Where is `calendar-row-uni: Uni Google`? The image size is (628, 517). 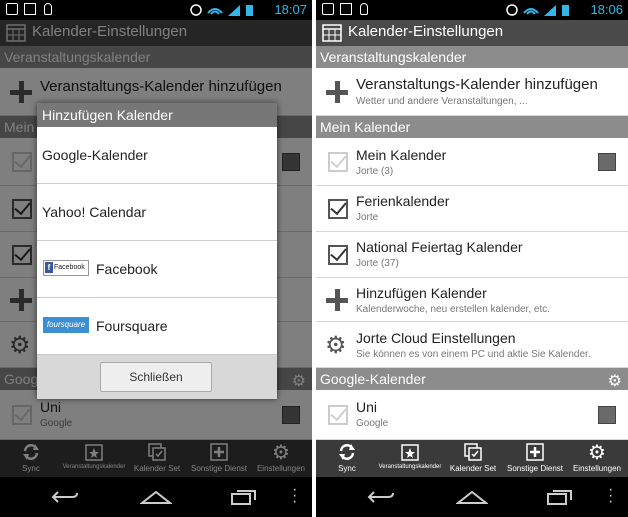 calendar-row-uni: Uni Google is located at coordinates (472, 415).